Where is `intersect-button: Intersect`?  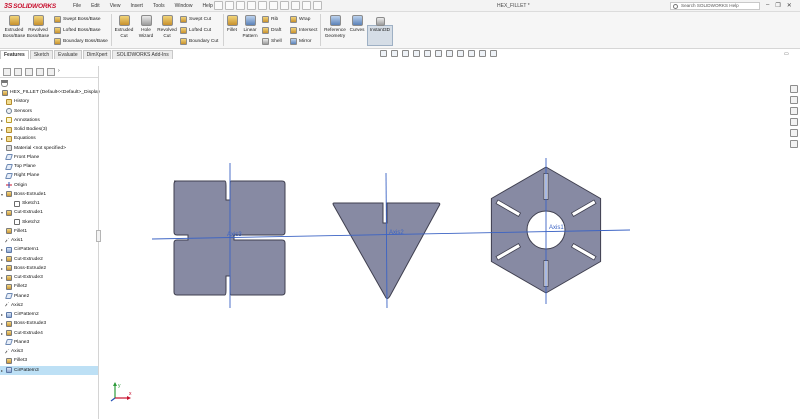 intersect-button: Intersect is located at coordinates (303, 30).